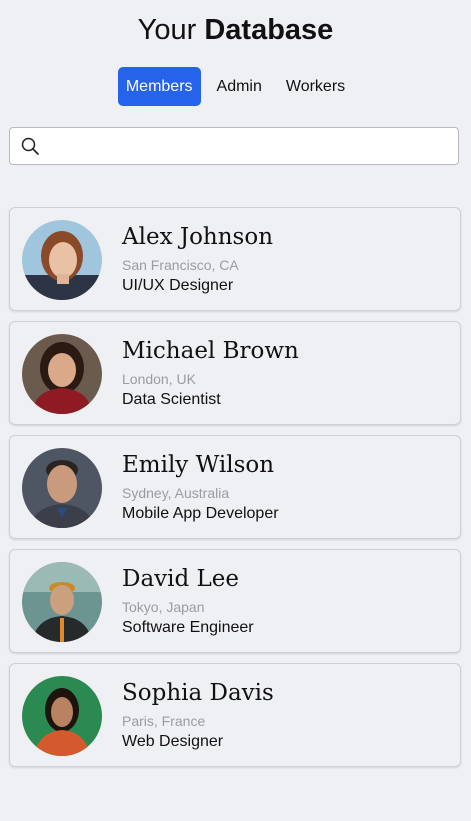 This screenshot has width=471, height=821. Describe the element at coordinates (198, 465) in the screenshot. I see `member-name: Emily Wilson` at that location.